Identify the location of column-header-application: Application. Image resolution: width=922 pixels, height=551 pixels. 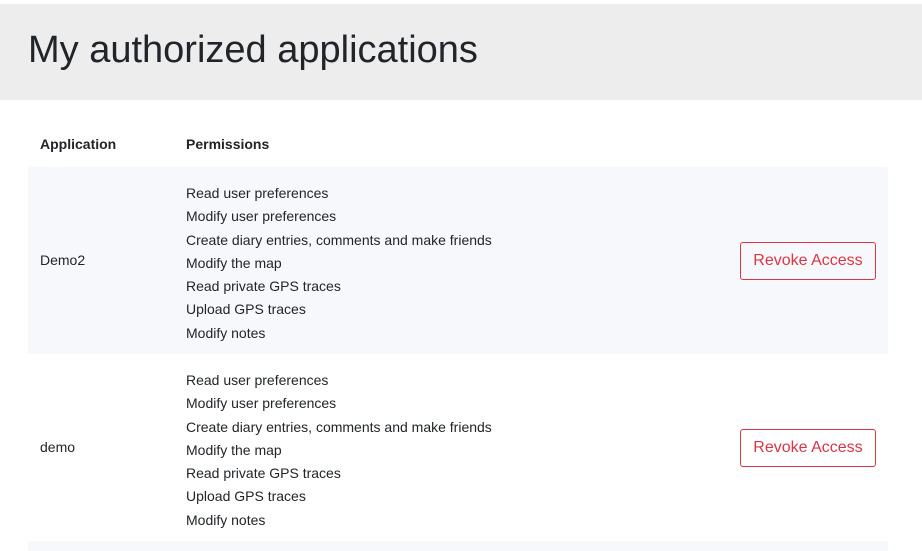
(78, 144).